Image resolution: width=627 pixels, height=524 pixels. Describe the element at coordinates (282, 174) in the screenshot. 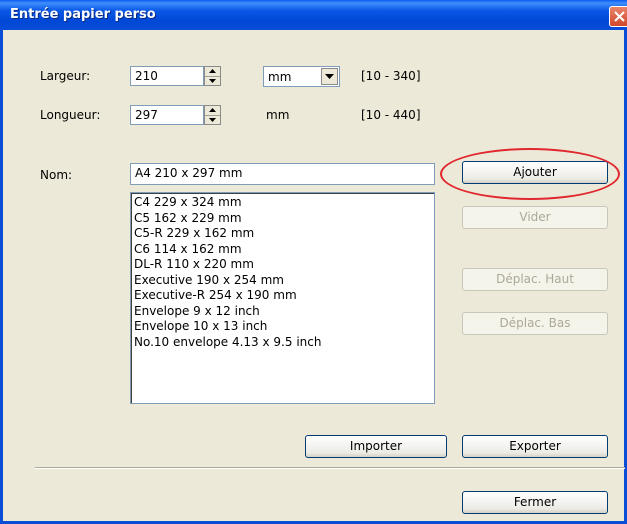

I see `name-input: A4 210 x 297 mm` at that location.